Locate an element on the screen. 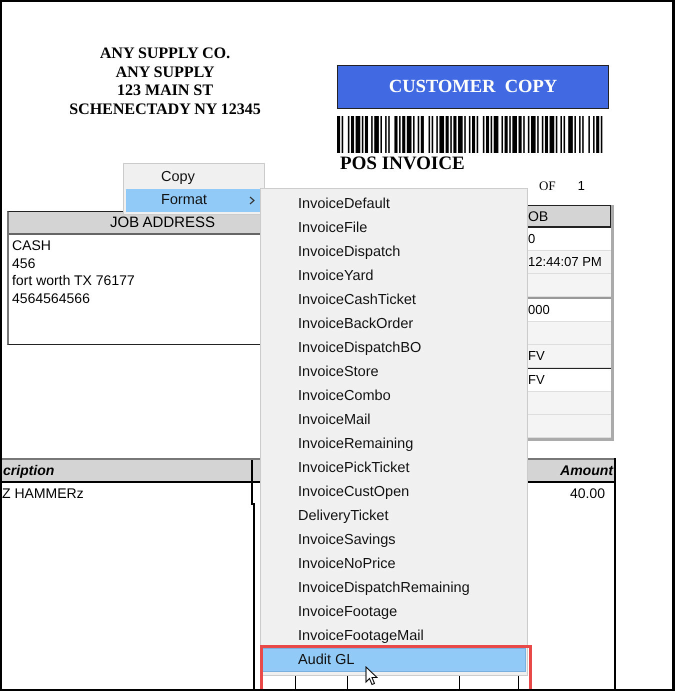 The width and height of the screenshot is (675, 691). address-line: 456 is located at coordinates (24, 263).